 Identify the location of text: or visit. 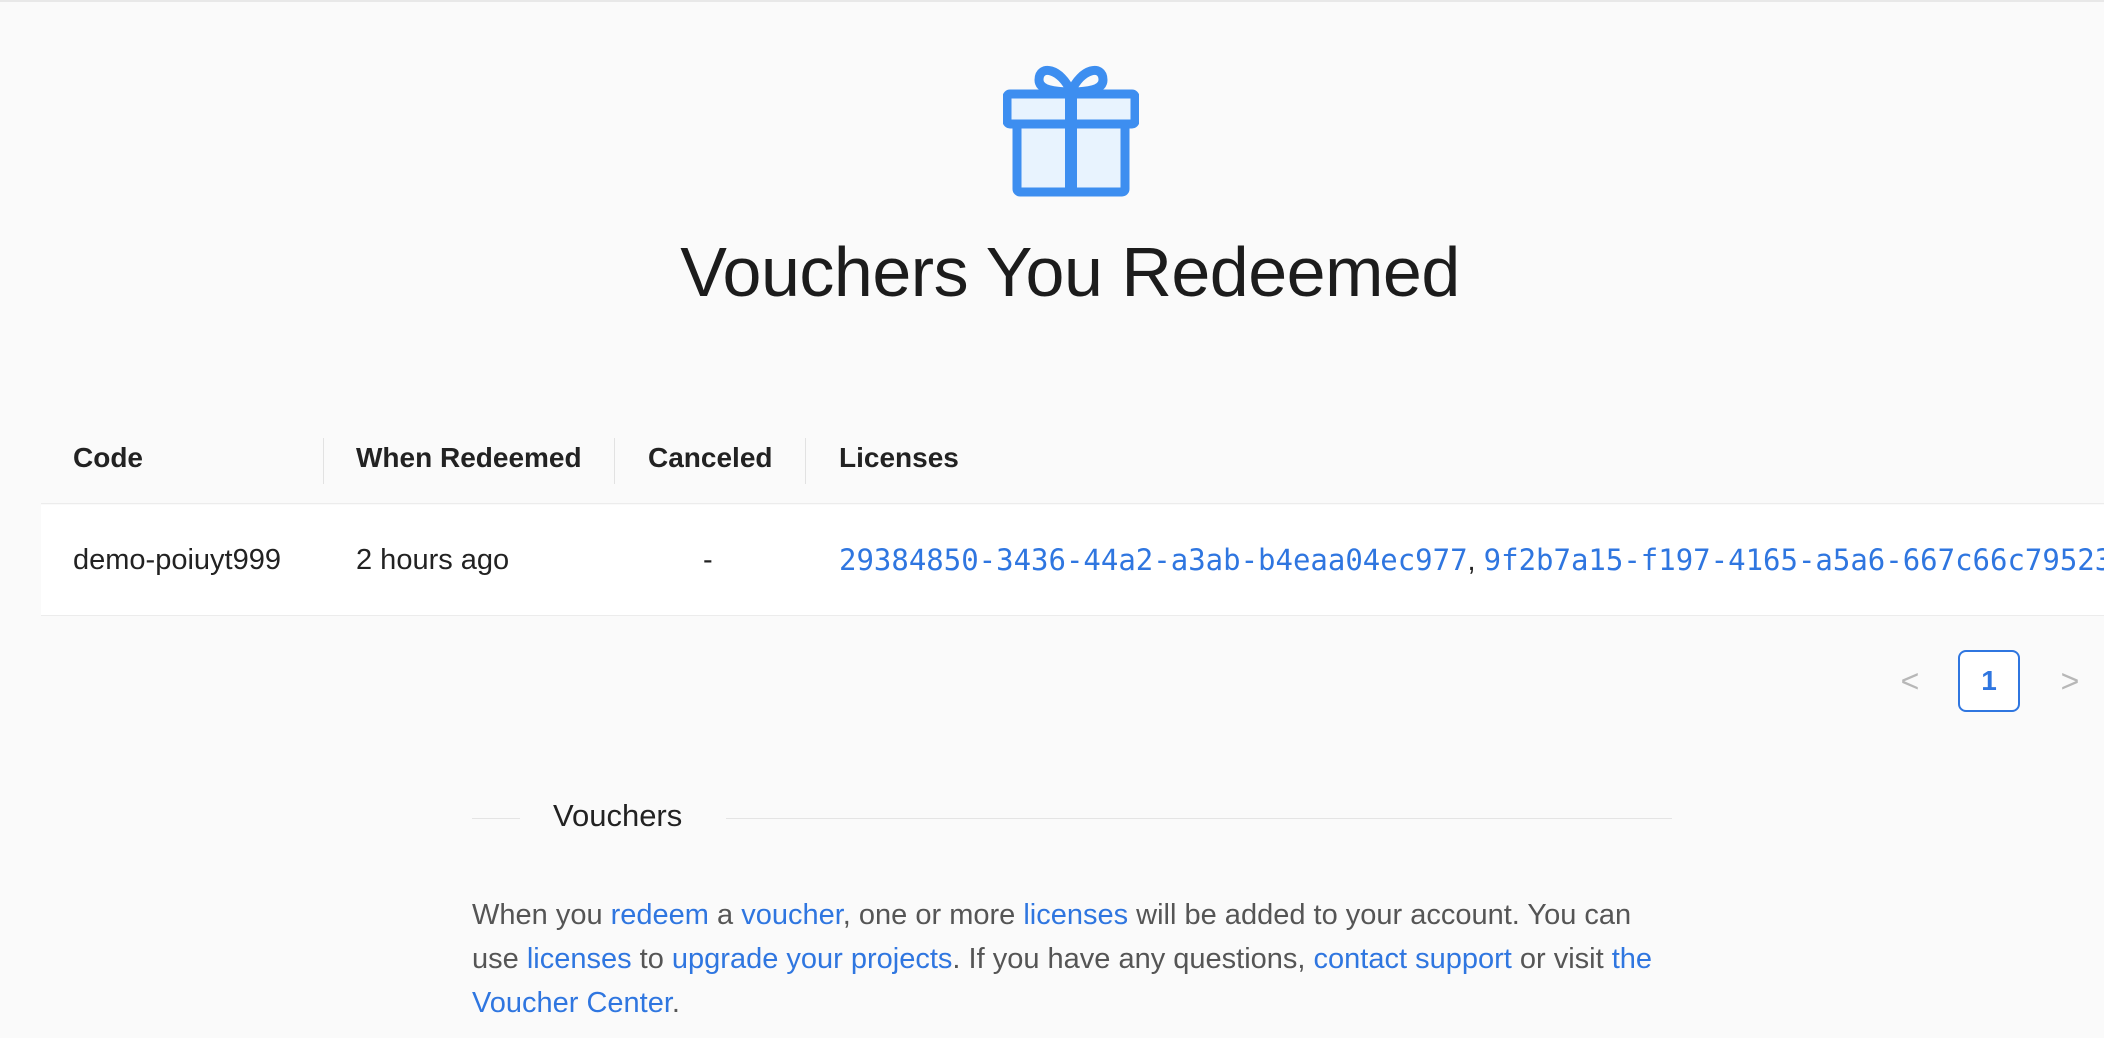
(1561, 959).